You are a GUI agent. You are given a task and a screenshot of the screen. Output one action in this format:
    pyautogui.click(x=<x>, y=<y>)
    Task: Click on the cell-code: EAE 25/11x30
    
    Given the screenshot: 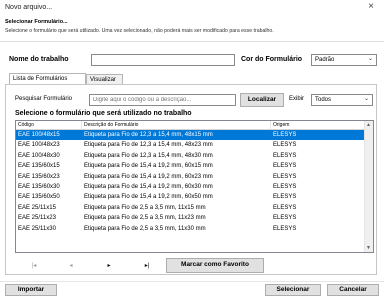 What is the action you would take?
    pyautogui.click(x=37, y=228)
    